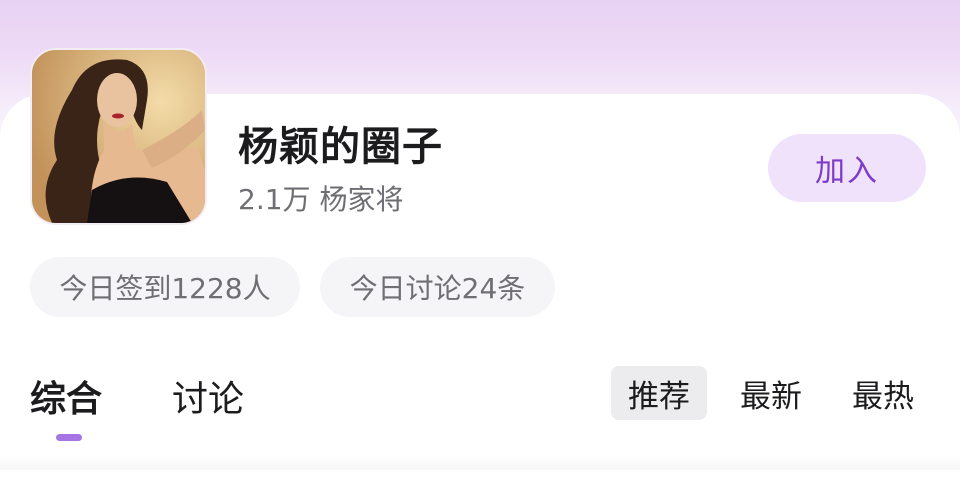  What do you see at coordinates (847, 168) in the screenshot?
I see `join-button: 加入` at bounding box center [847, 168].